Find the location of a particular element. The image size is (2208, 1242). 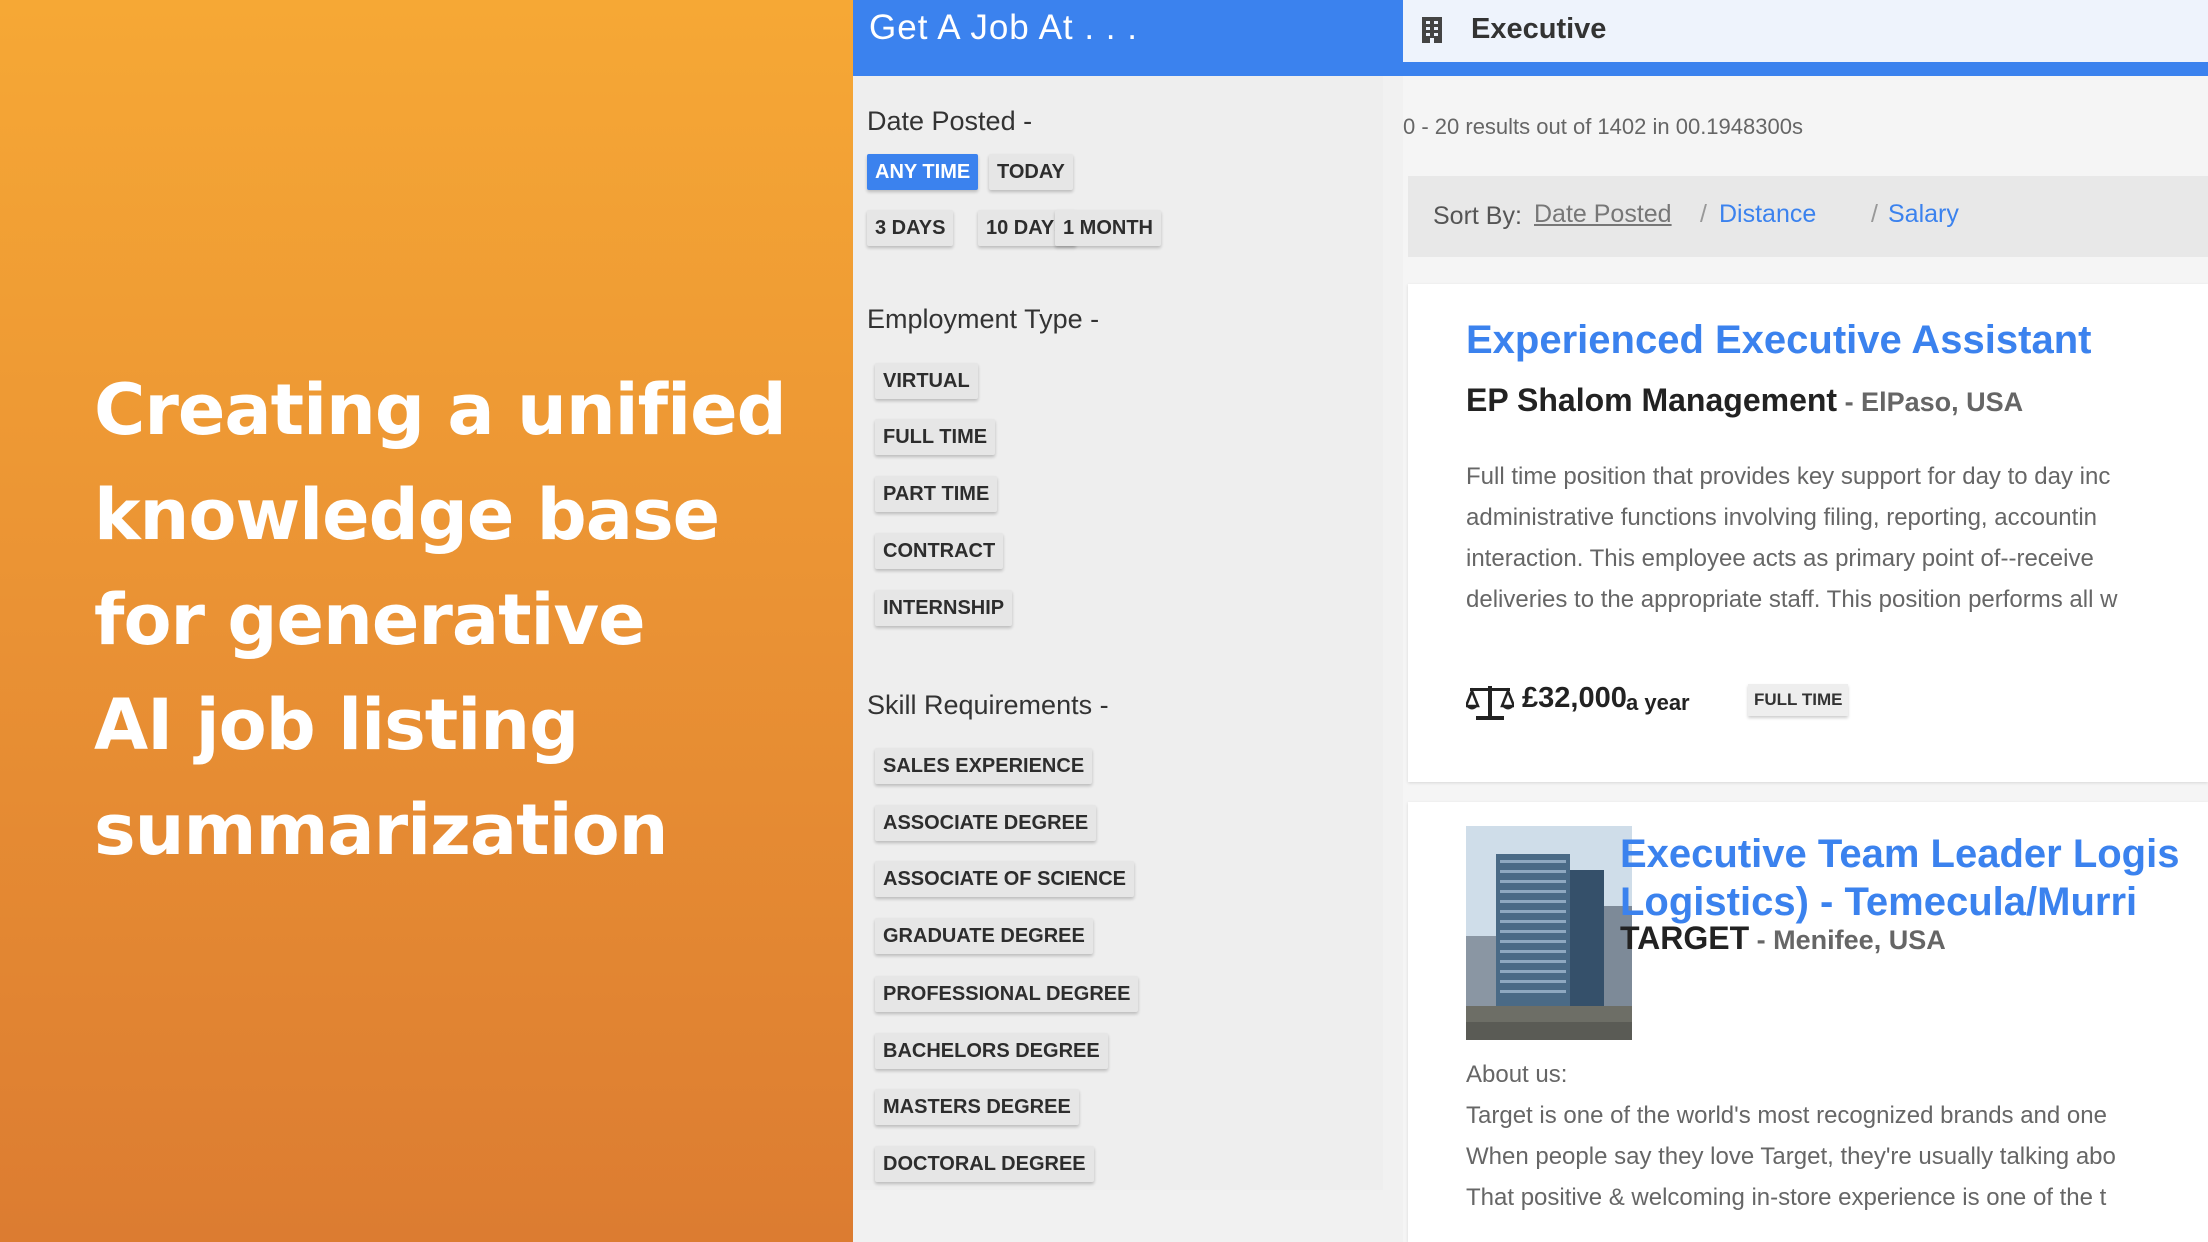

skill-requirements-title: Skill Requirements - is located at coordinates (988, 705).